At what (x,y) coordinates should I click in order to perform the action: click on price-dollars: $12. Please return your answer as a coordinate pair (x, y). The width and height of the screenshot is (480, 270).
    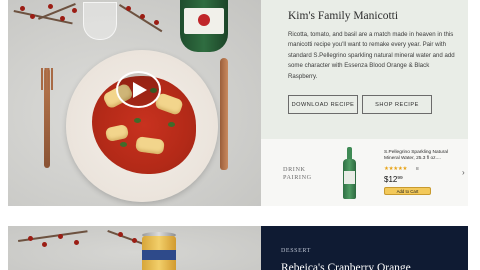
    Looking at the image, I should click on (391, 179).